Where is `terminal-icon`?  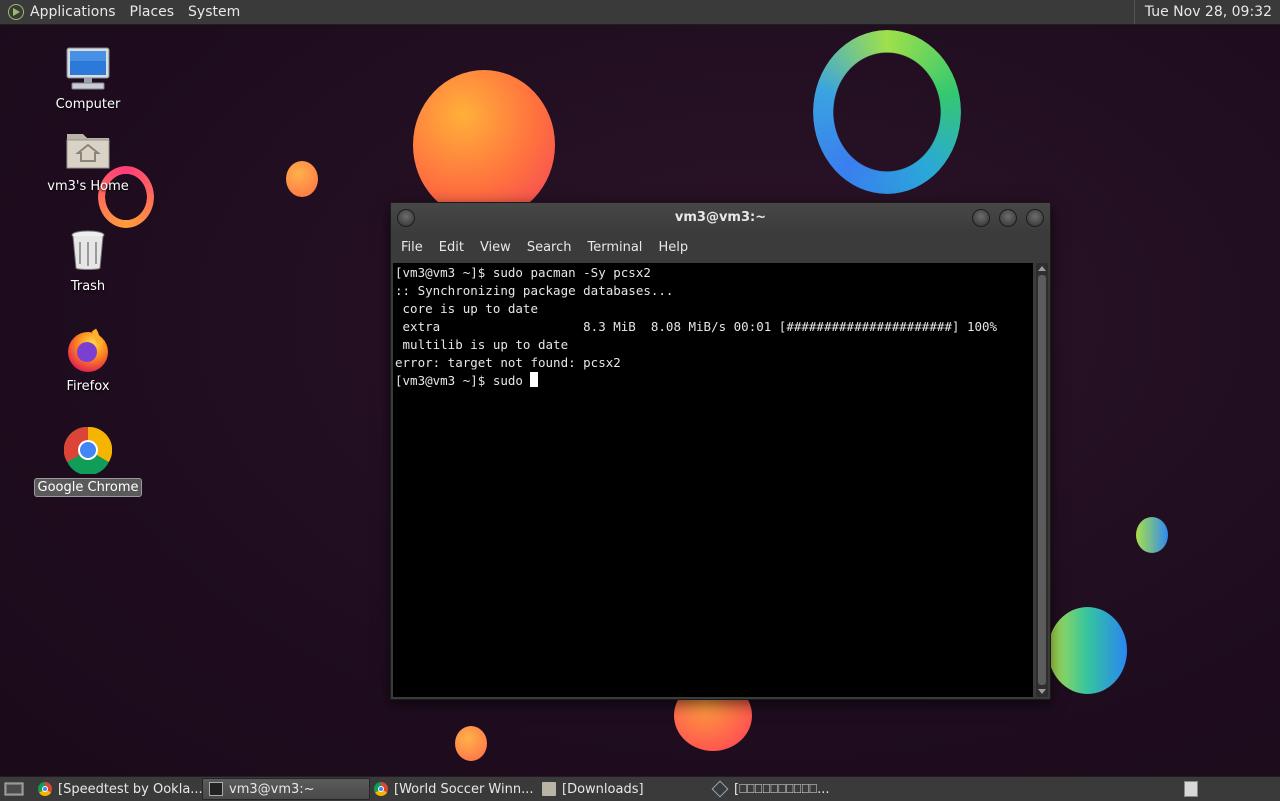 terminal-icon is located at coordinates (216, 789).